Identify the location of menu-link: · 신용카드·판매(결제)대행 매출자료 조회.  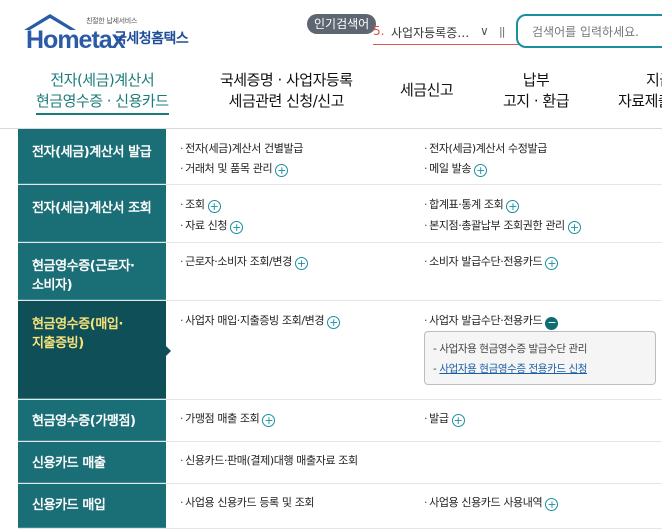
(269, 461).